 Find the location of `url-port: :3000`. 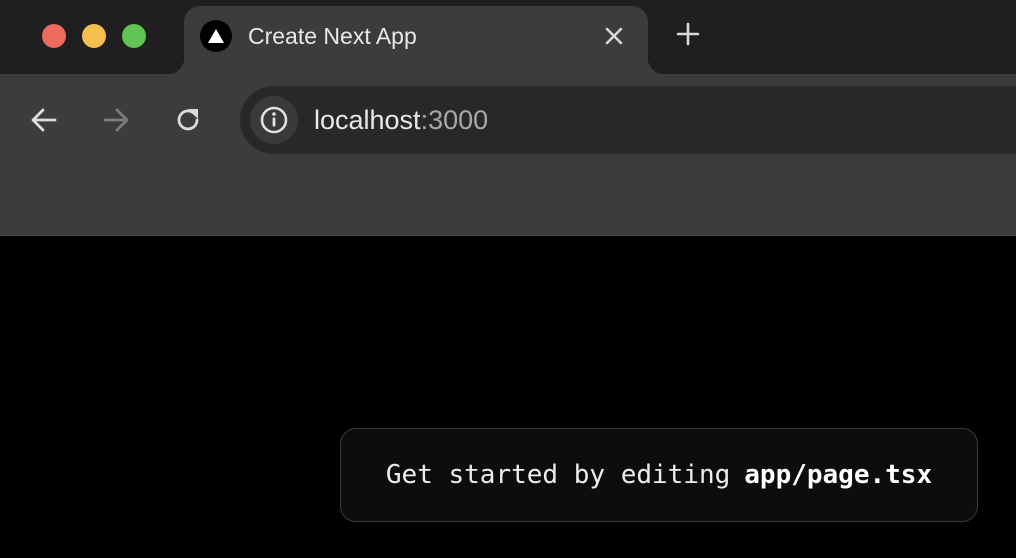

url-port: :3000 is located at coordinates (454, 120).